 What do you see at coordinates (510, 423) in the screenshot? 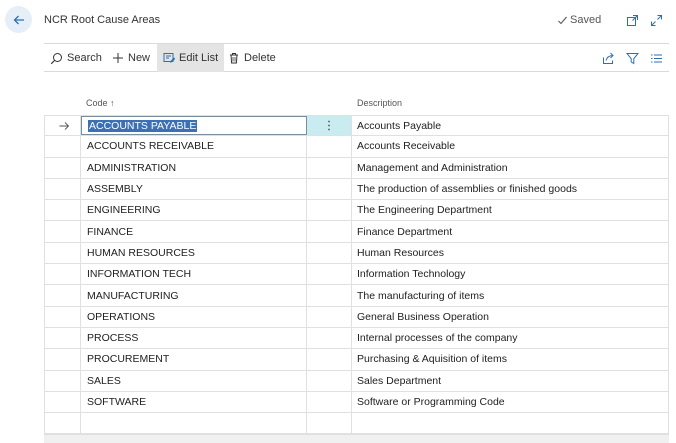
I see `description-cell` at bounding box center [510, 423].